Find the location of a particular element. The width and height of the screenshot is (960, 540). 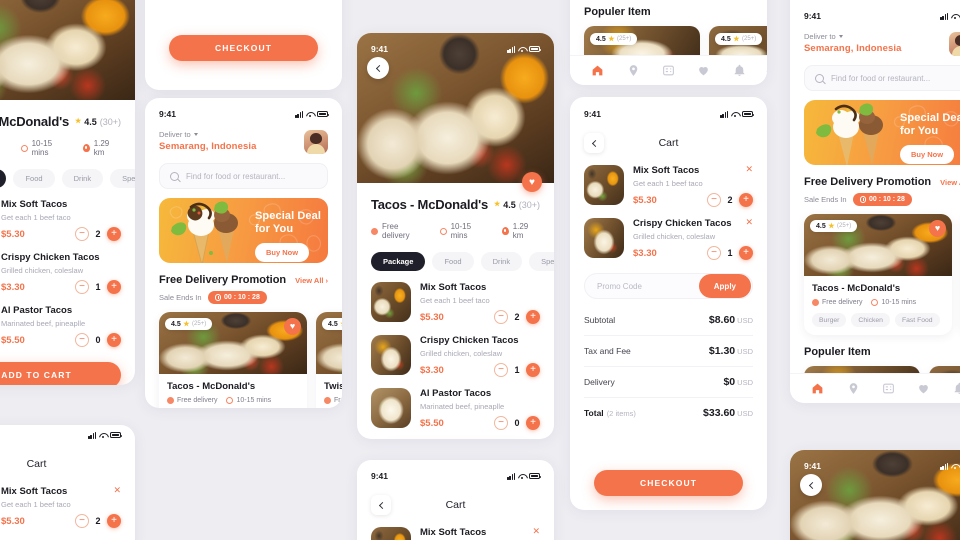

clock-icon is located at coordinates (875, 302).